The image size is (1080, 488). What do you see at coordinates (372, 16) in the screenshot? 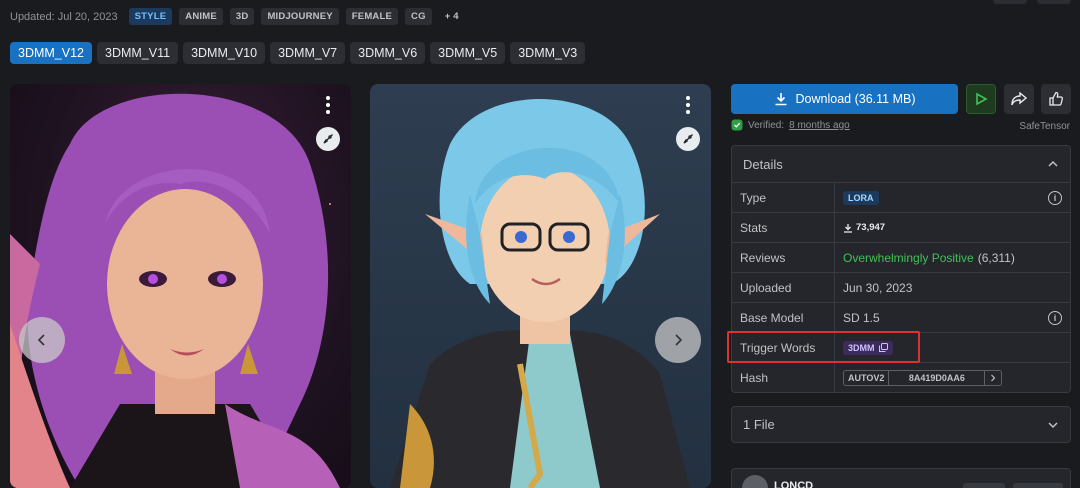
I see `tag-female: FEMALE` at bounding box center [372, 16].